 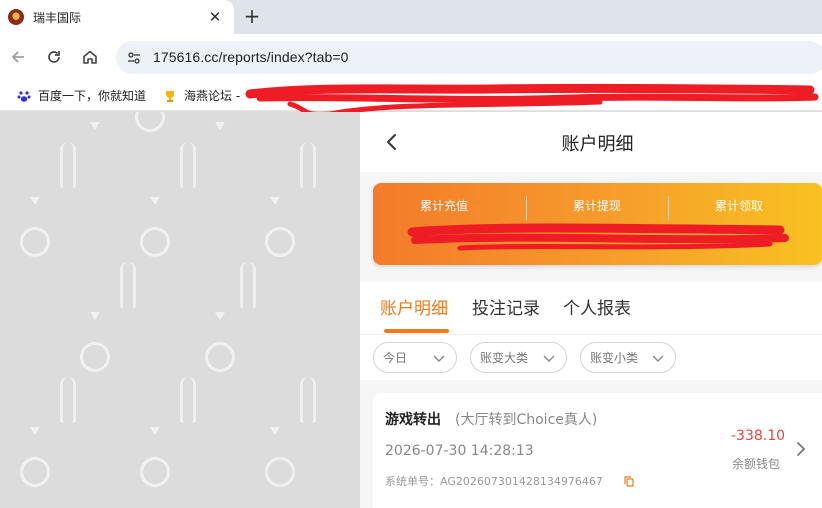 I want to click on page-title: 账户明细, so click(x=597, y=144).